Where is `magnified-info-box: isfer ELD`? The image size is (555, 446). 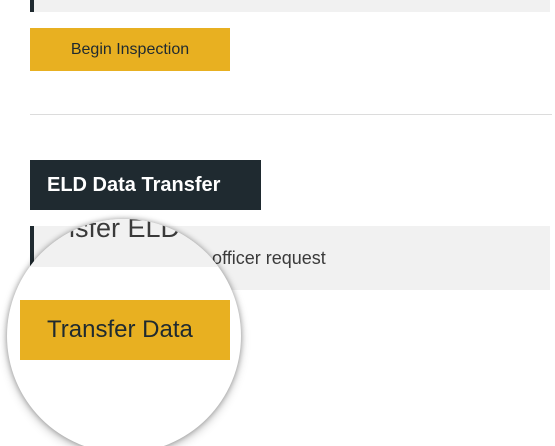
magnified-info-box: isfer ELD is located at coordinates (124, 243).